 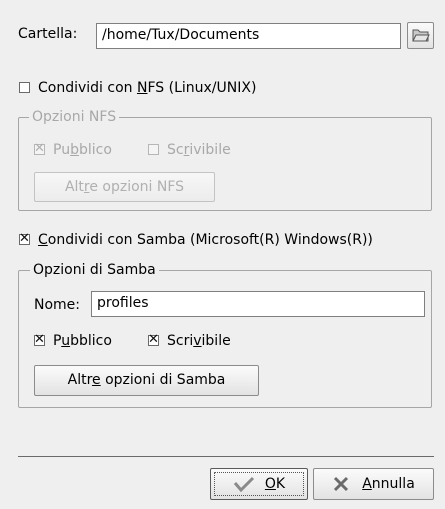 I want to click on share-samba-checkbox-box: ✕, so click(x=24, y=238).